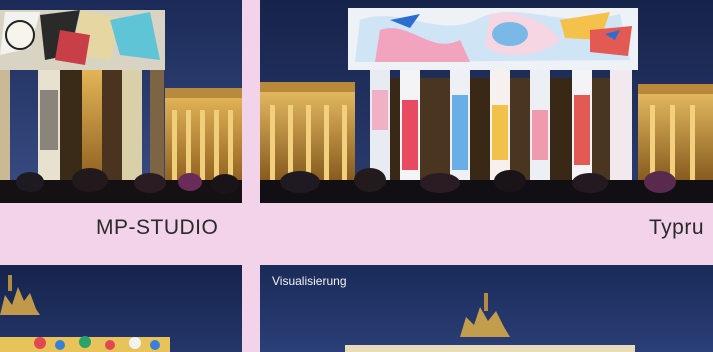 This screenshot has height=352, width=713. I want to click on caption-typru: Typru, so click(676, 228).